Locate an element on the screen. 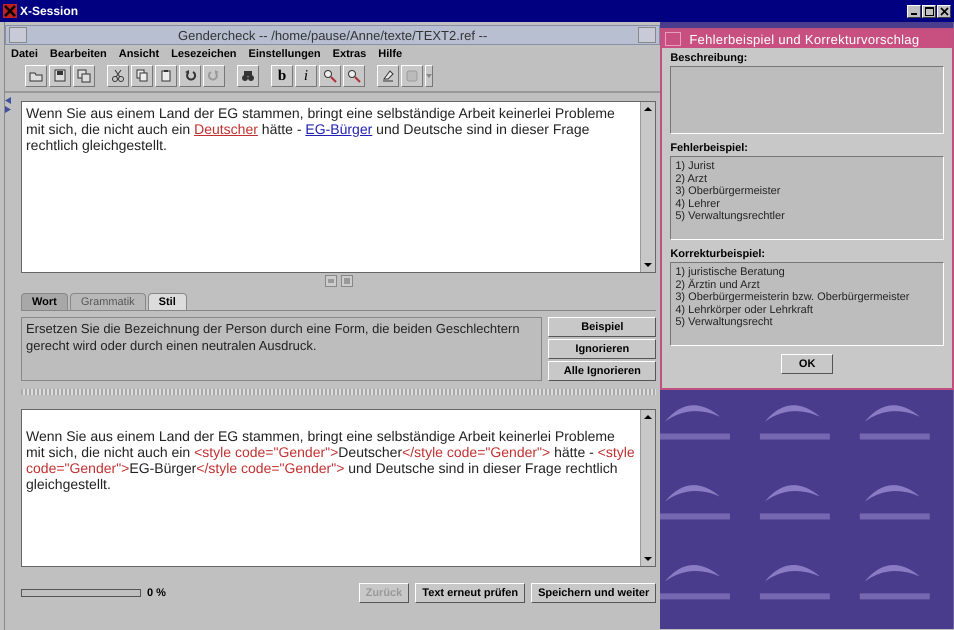 The image size is (954, 630). list-item: 4) Lehrkörper oder Lehrkraft is located at coordinates (744, 310).